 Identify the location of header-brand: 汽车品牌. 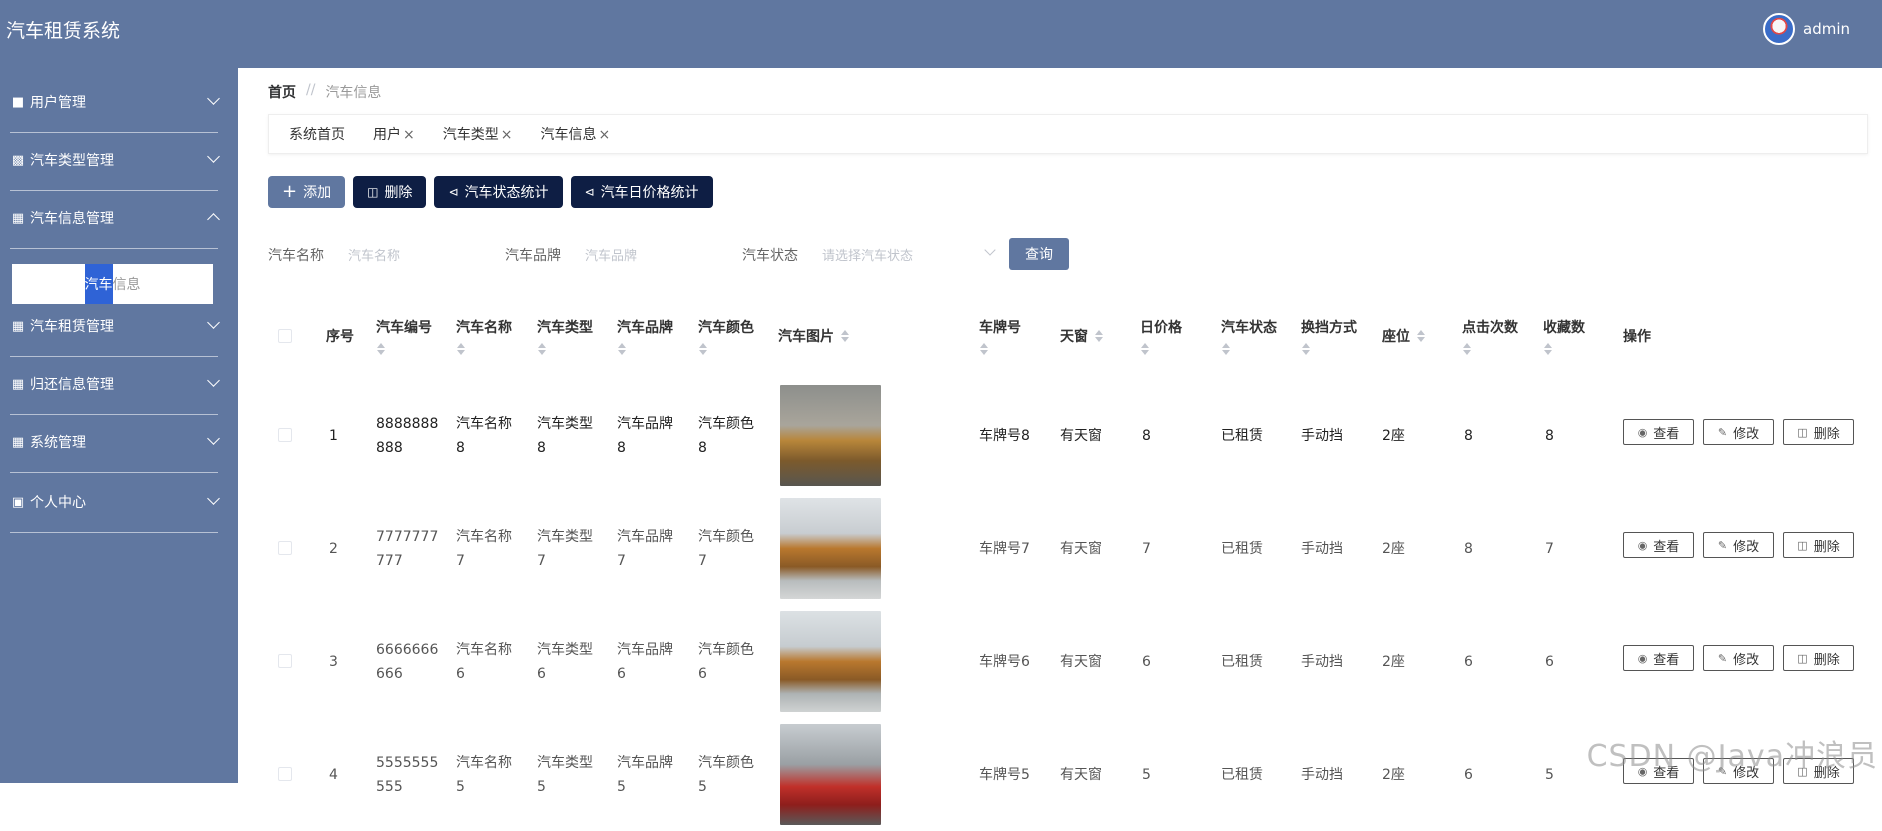
(645, 336).